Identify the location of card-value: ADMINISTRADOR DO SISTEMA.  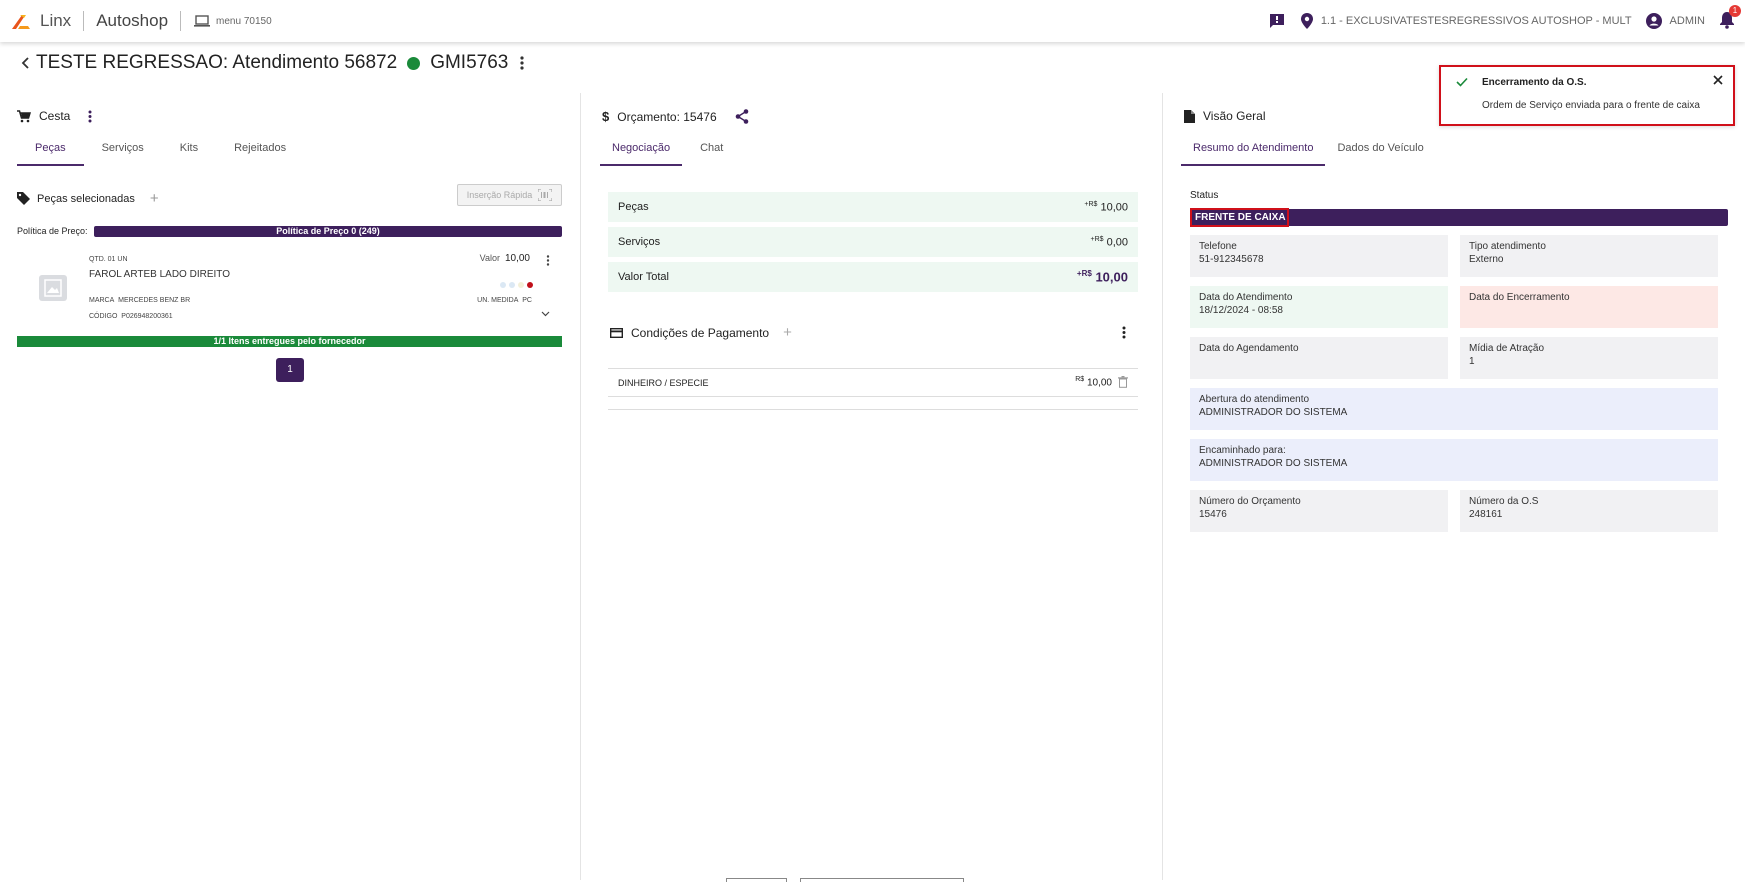
(1273, 463).